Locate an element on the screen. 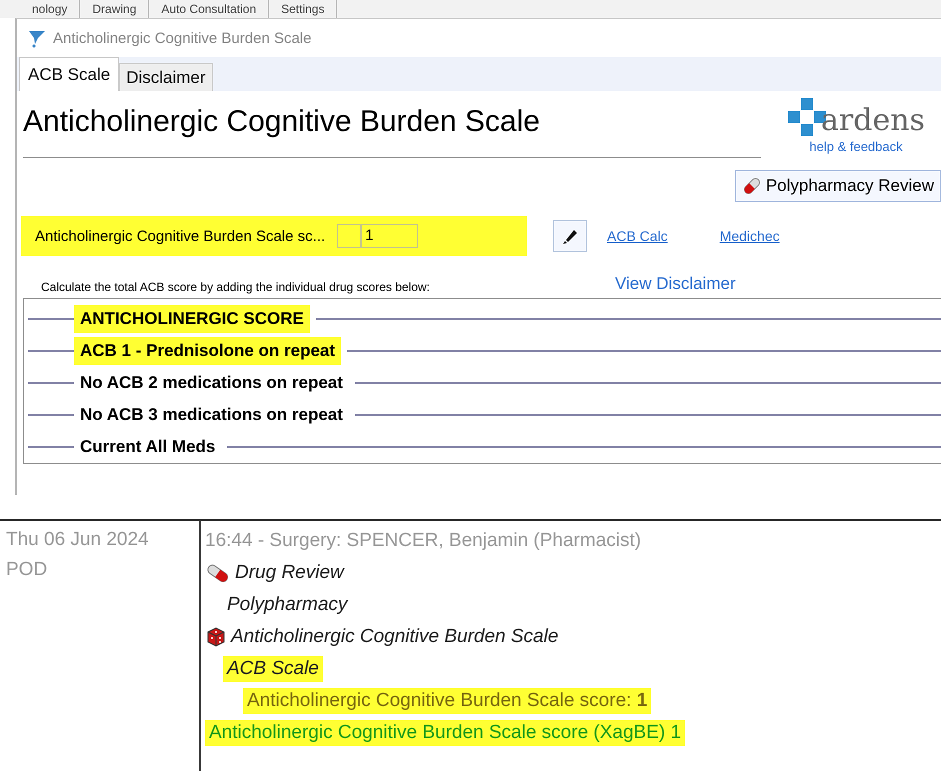  edit-button is located at coordinates (570, 236).